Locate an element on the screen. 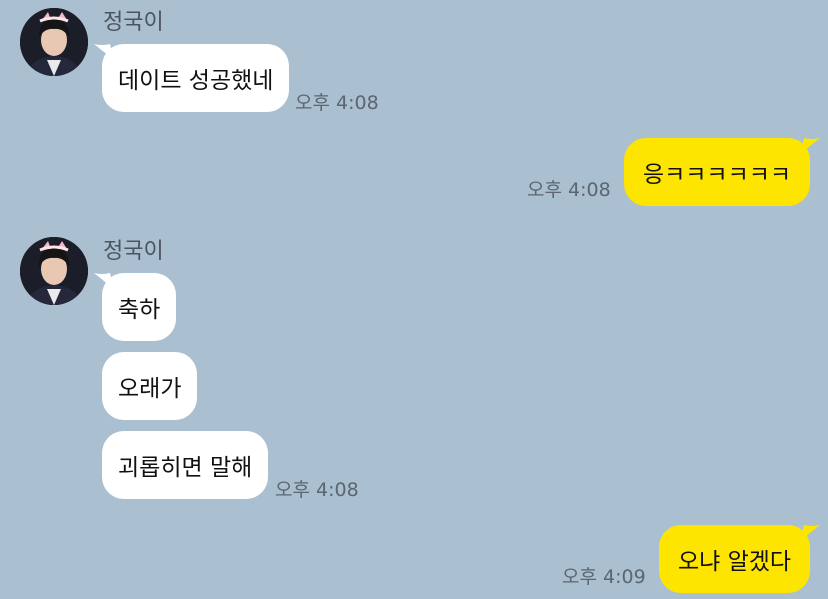  message-bubble: 오래가 is located at coordinates (150, 386).